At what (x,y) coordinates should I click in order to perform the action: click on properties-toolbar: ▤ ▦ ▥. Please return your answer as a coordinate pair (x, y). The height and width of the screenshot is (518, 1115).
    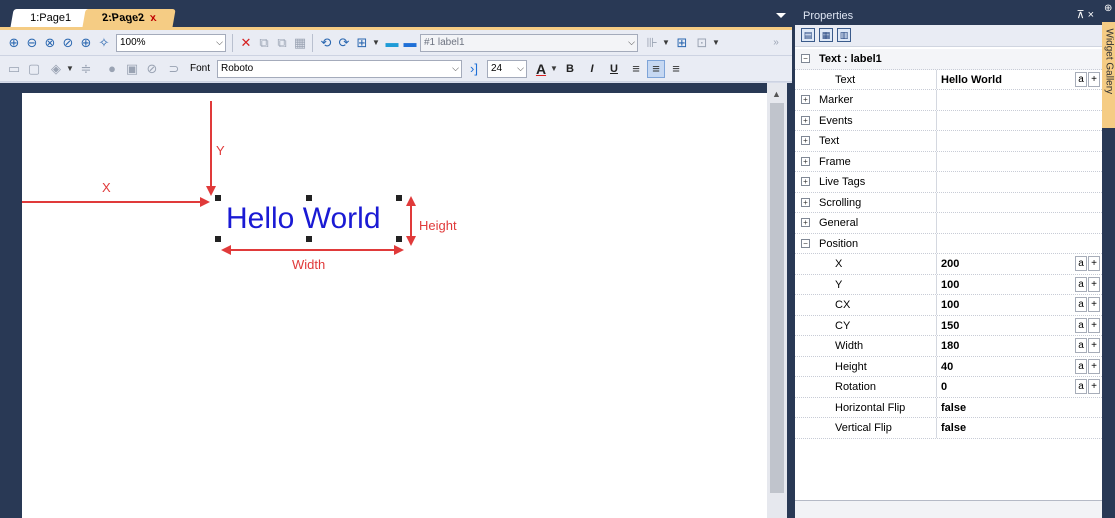
    Looking at the image, I should click on (948, 36).